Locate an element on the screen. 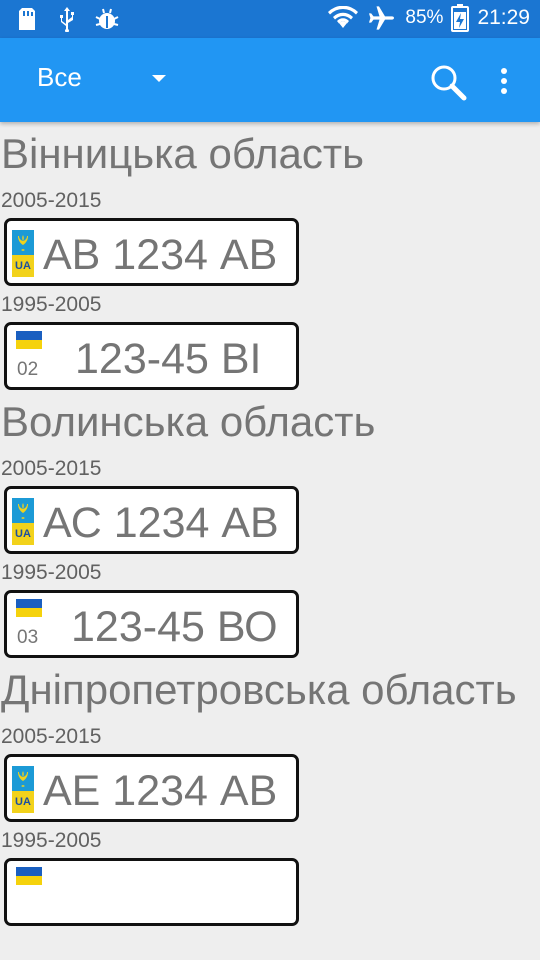  airplane-mode-icon is located at coordinates (382, 18).